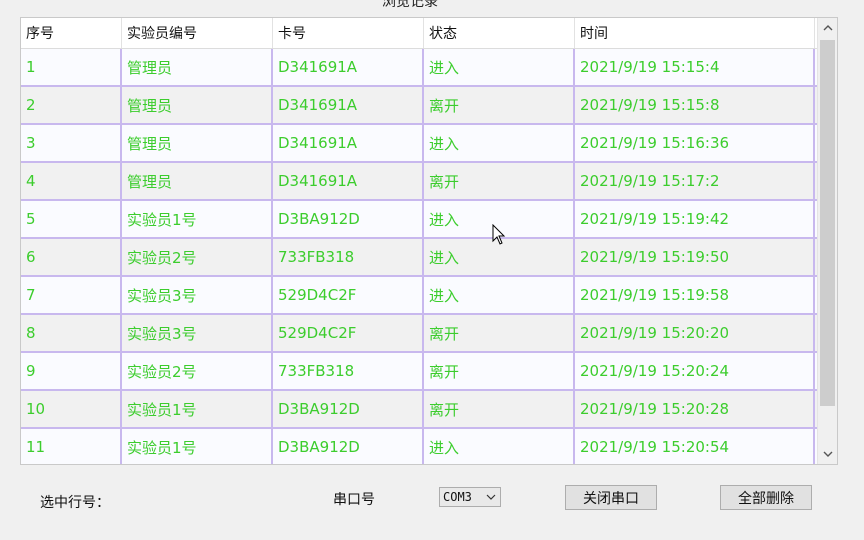 This screenshot has width=864, height=540. I want to click on header-time: 时间, so click(695, 33).